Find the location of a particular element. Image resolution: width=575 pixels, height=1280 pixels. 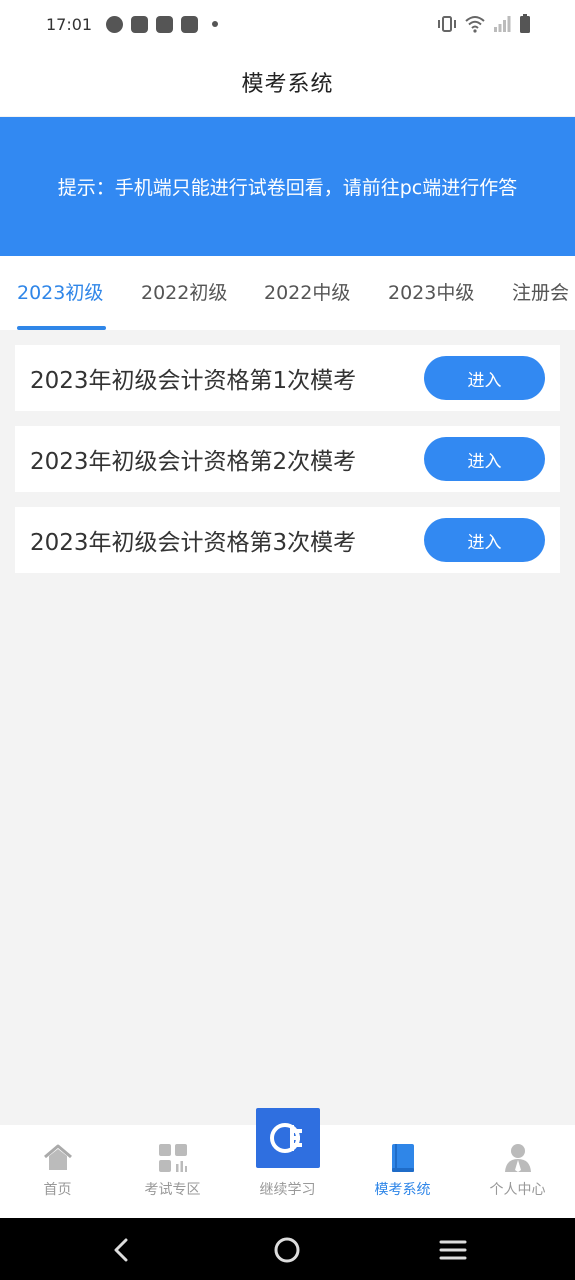

system-status-icons is located at coordinates (484, 24).